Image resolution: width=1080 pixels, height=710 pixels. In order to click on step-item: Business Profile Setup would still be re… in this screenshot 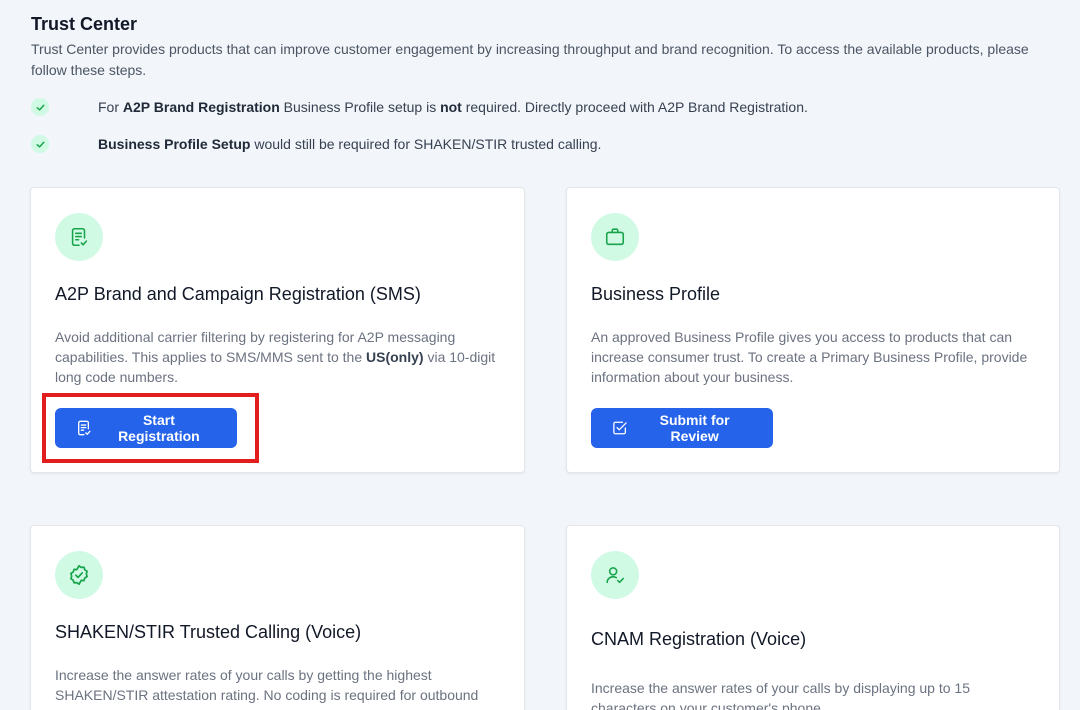, I will do `click(316, 144)`.